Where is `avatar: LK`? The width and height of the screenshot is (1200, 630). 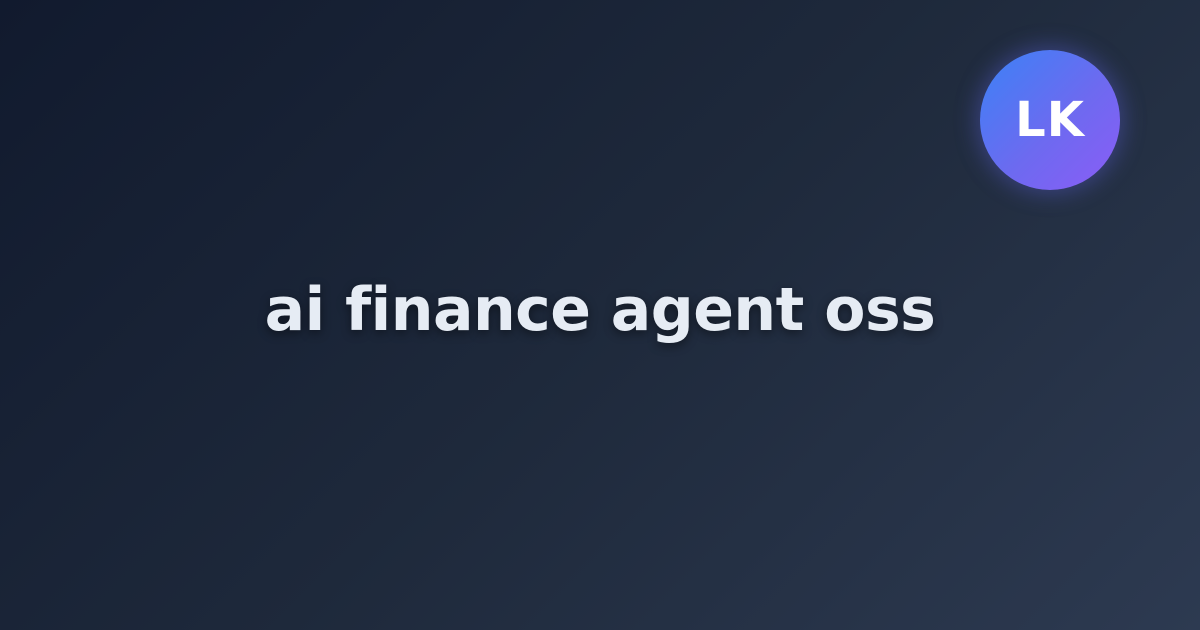 avatar: LK is located at coordinates (1050, 120).